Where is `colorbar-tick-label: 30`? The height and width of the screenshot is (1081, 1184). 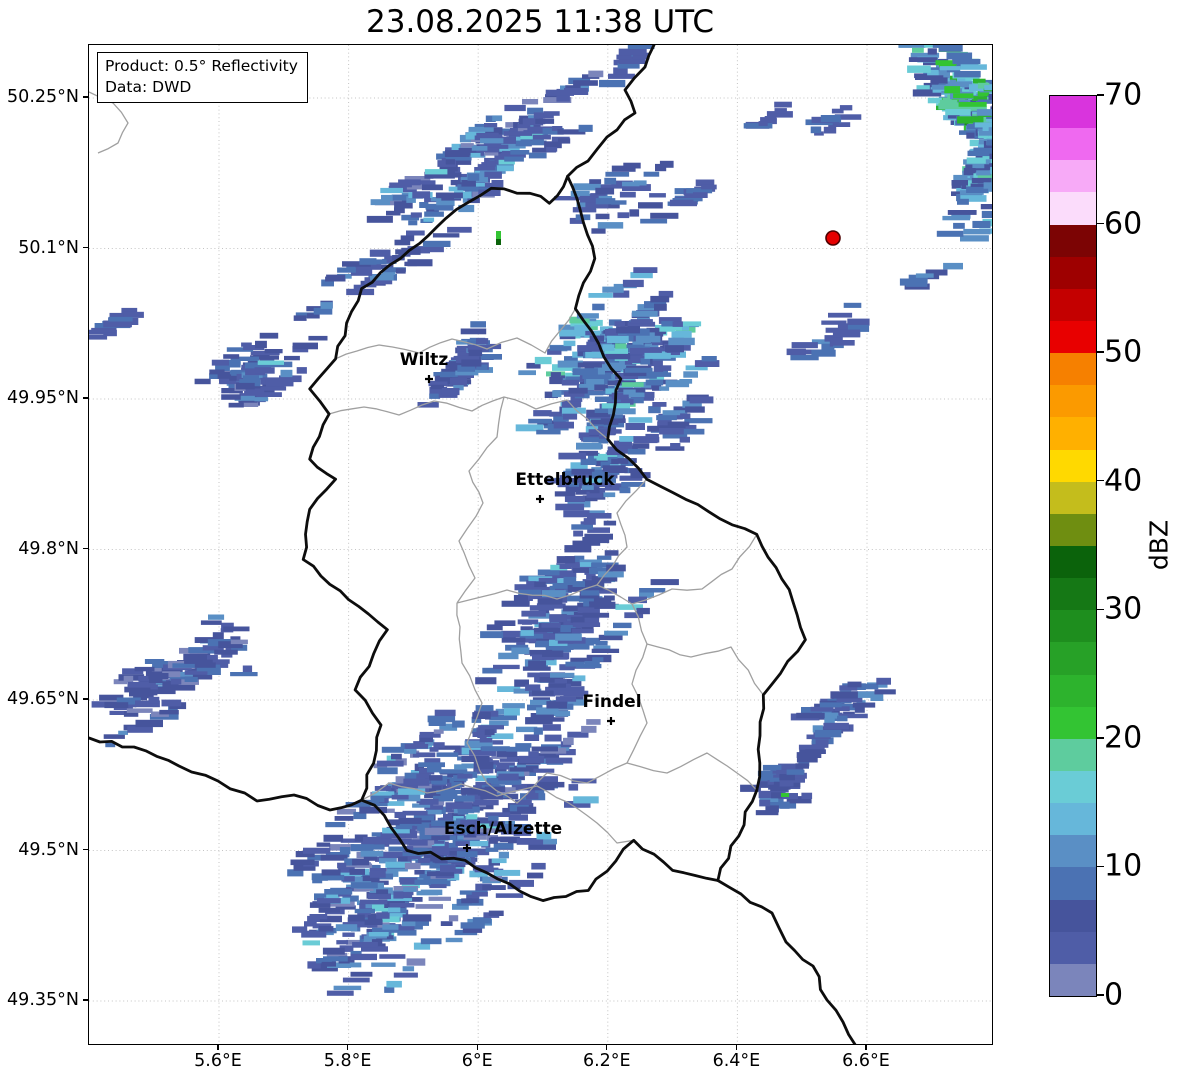
colorbar-tick-label: 30 is located at coordinates (1123, 609).